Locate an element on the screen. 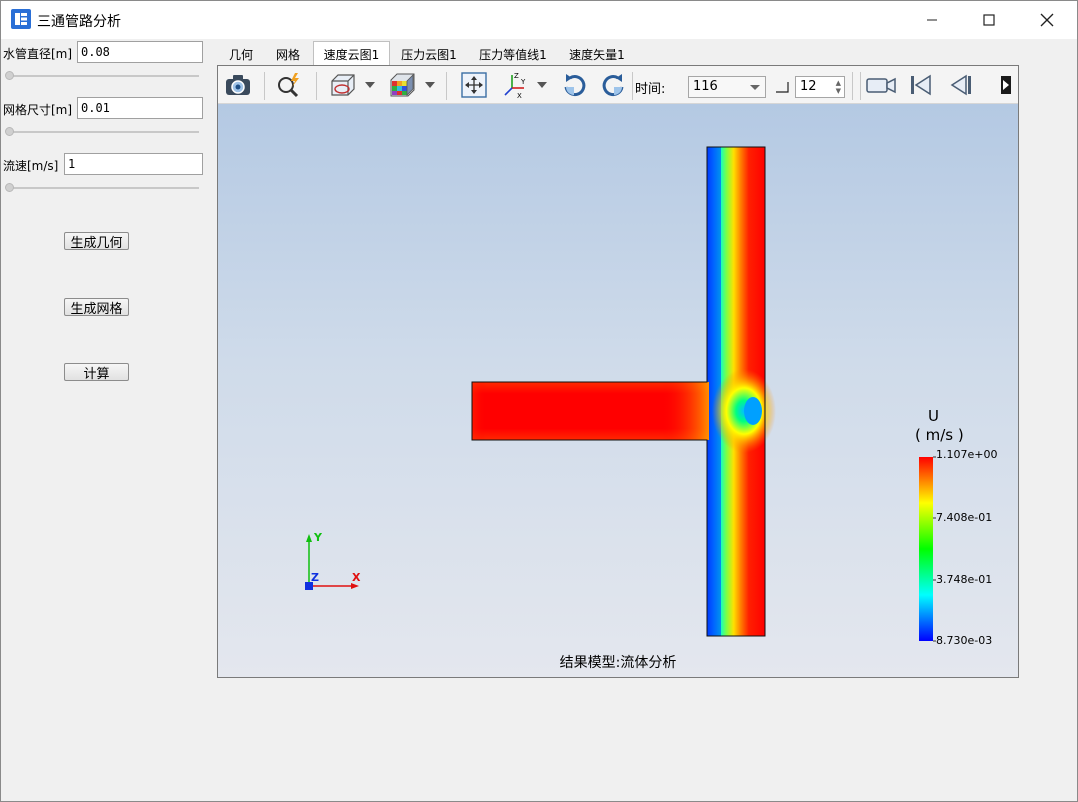 This screenshot has width=1078, height=802. play-icon is located at coordinates (1006, 85).